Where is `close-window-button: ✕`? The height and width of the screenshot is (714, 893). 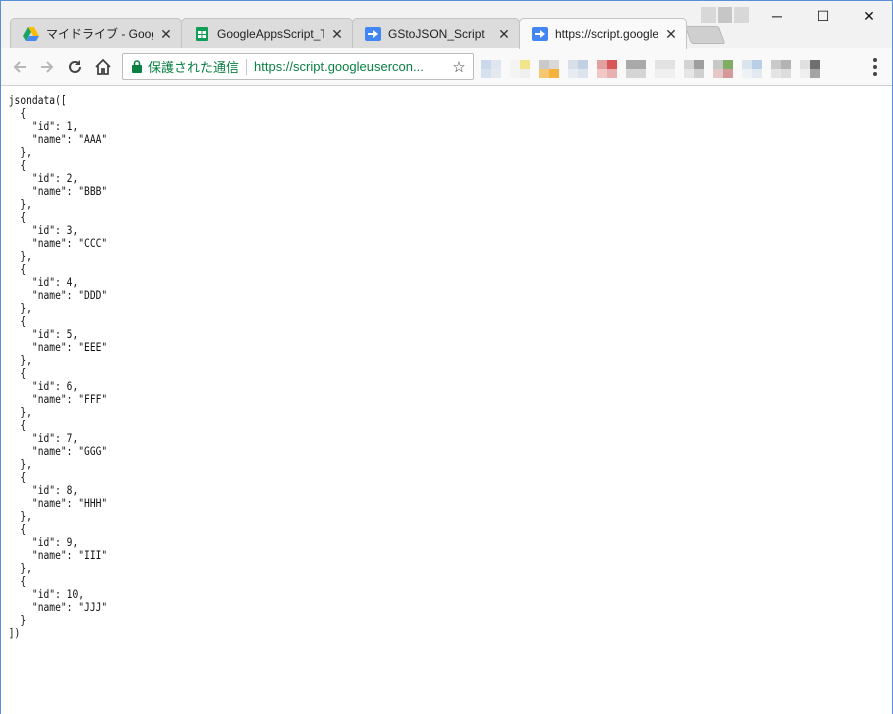
close-window-button: ✕ is located at coordinates (869, 16).